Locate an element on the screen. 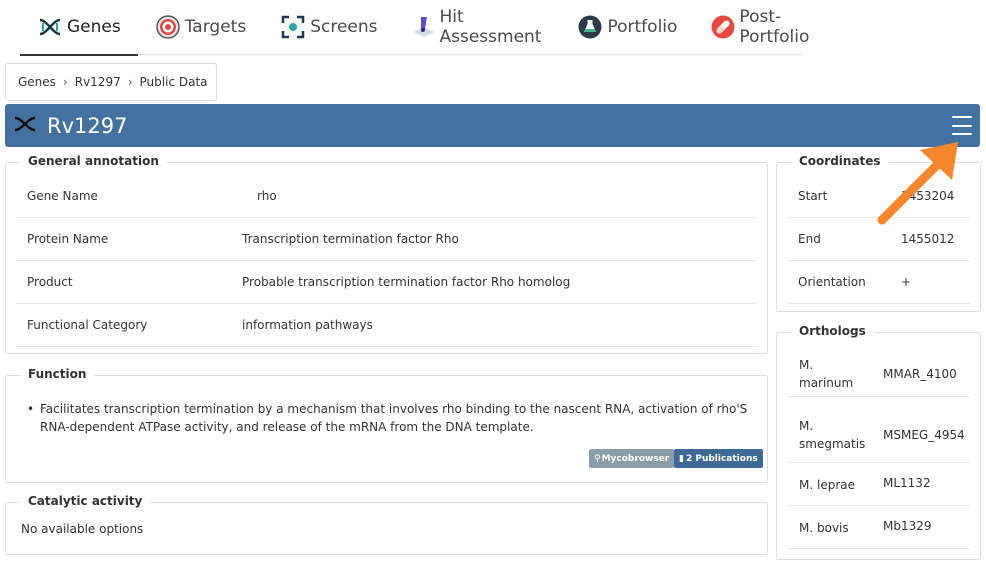  breadcrumb-item-genes: Genes is located at coordinates (37, 82).